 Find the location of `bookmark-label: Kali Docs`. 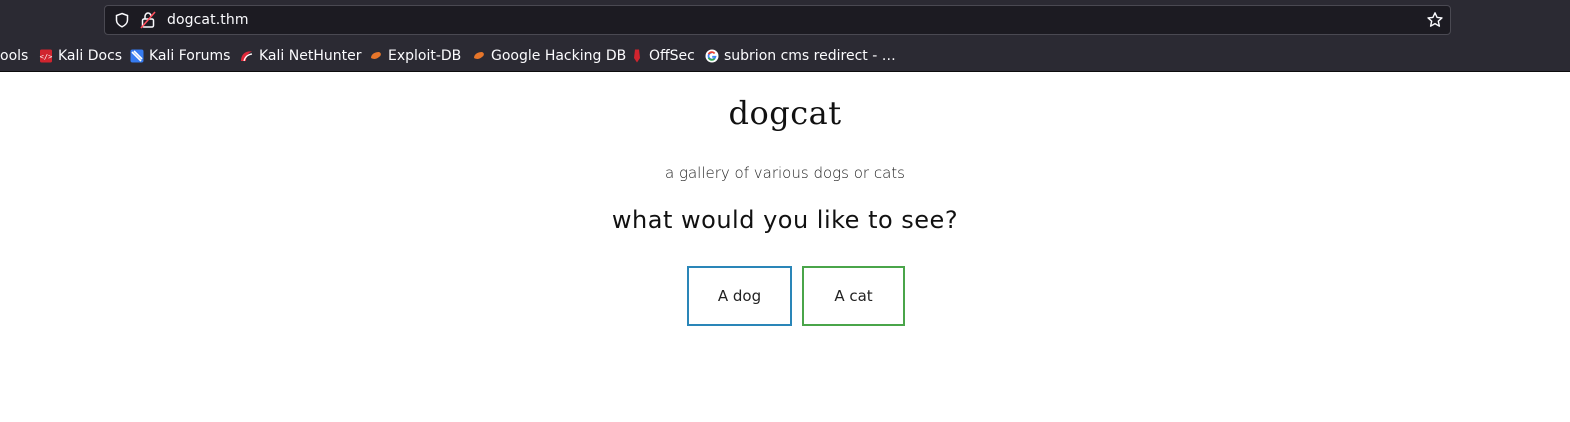

bookmark-label: Kali Docs is located at coordinates (90, 56).